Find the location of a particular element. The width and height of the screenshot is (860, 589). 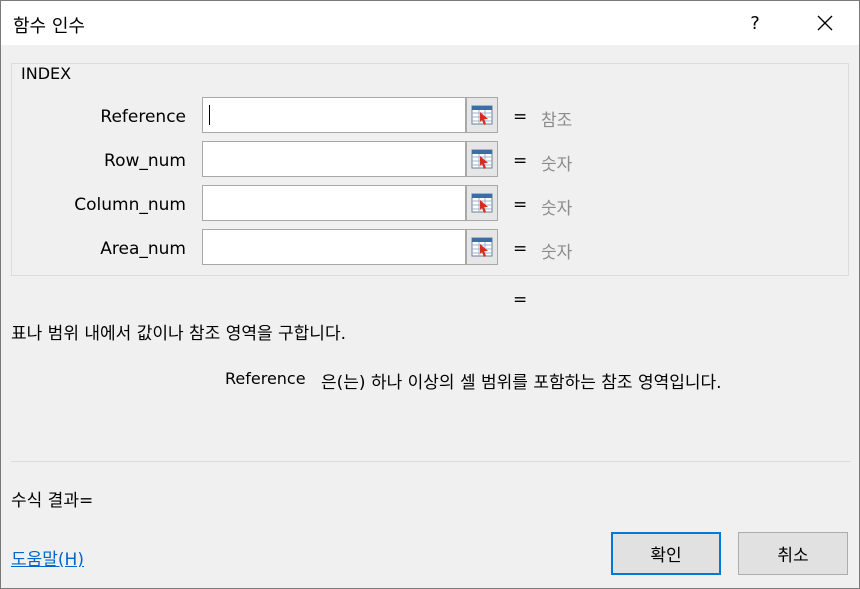

reference-input is located at coordinates (334, 115).